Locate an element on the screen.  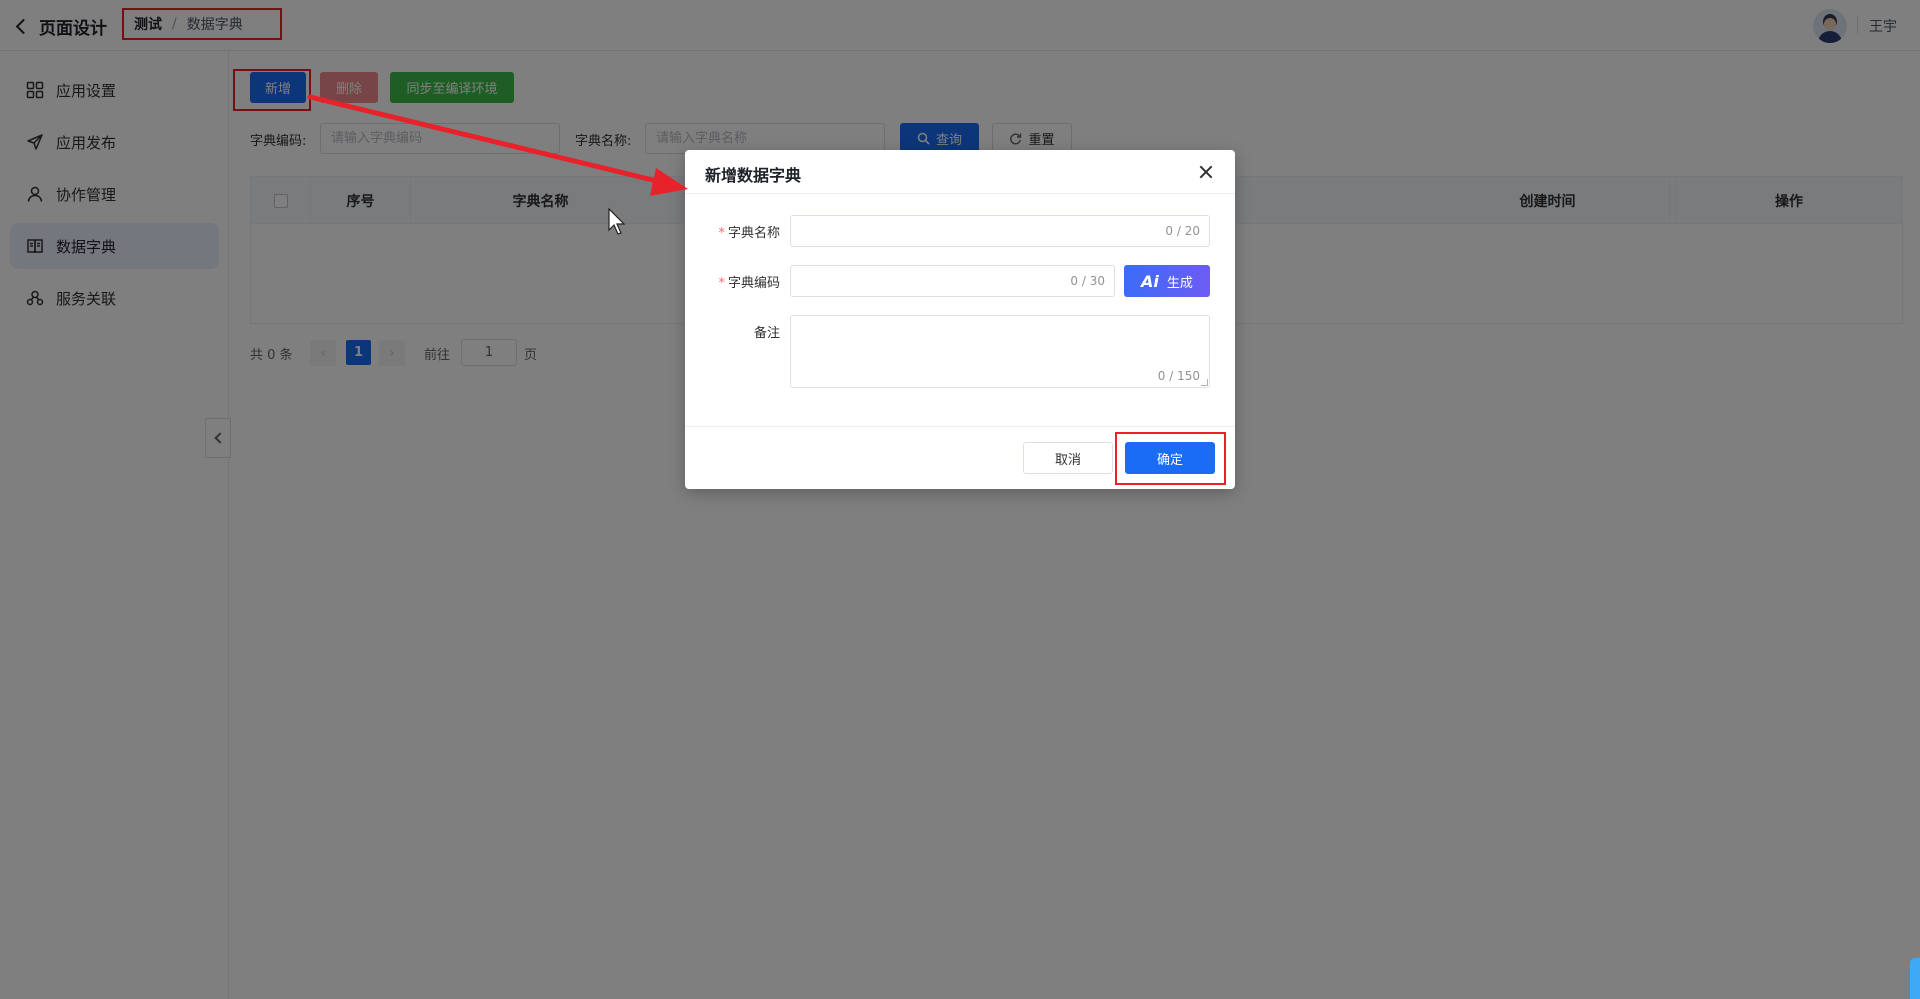
annotation-box-confirm is located at coordinates (1170, 458).